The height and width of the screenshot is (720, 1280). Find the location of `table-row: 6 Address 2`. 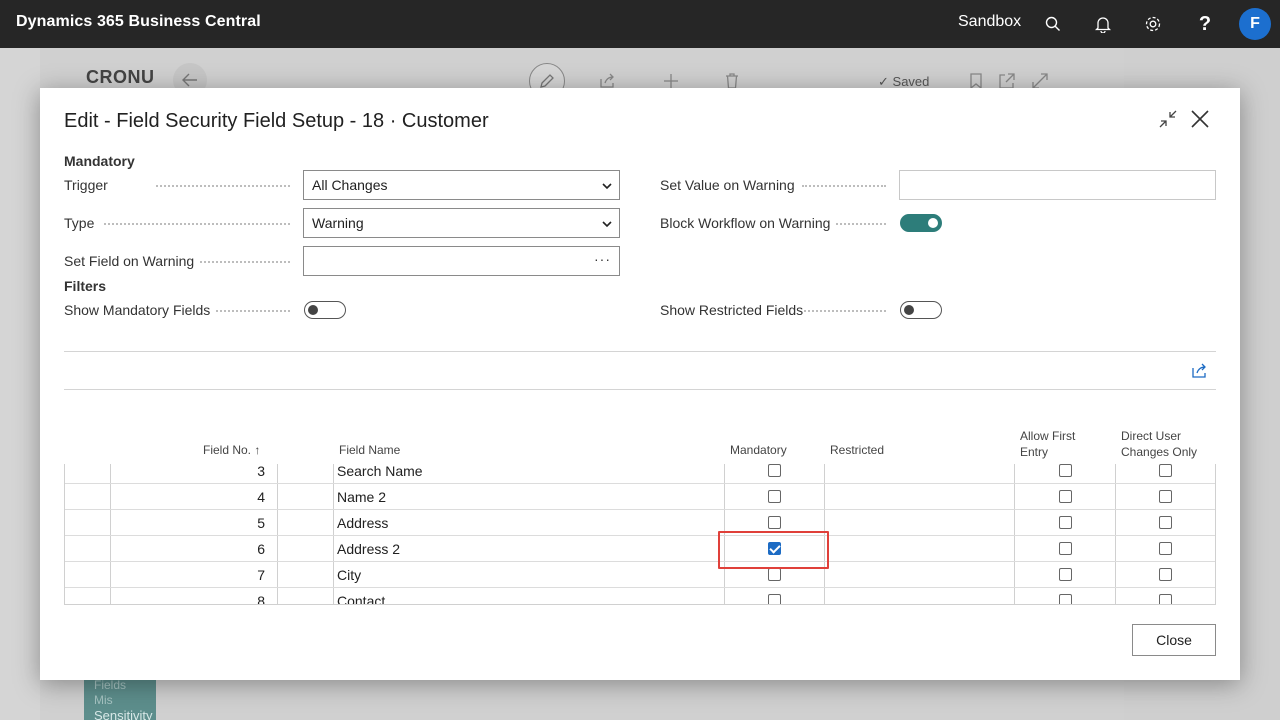

table-row: 6 Address 2 is located at coordinates (640, 549).